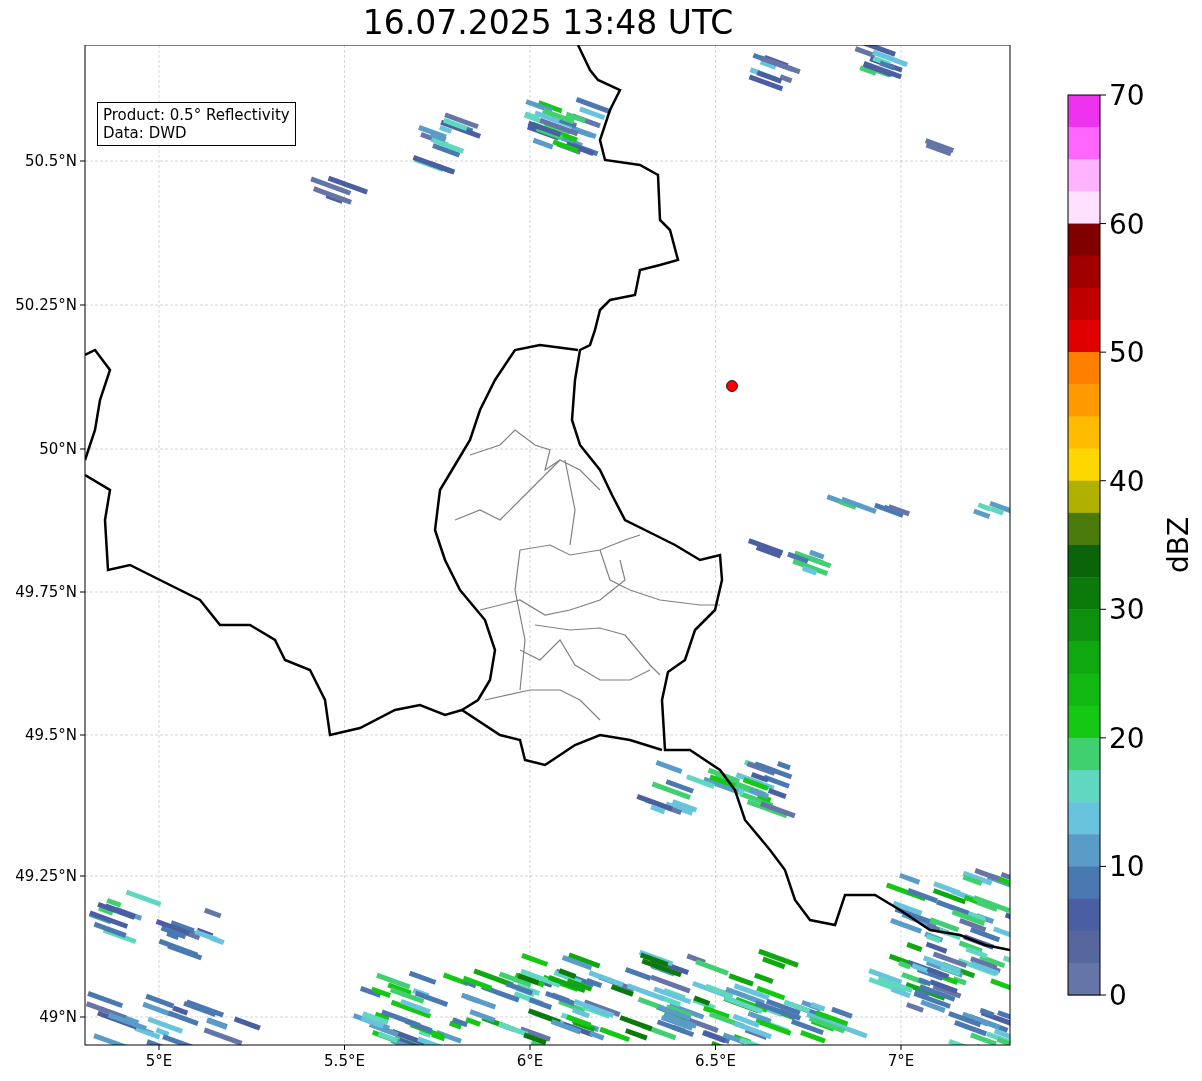 This screenshot has height=1081, width=1202. What do you see at coordinates (58, 1017) in the screenshot?
I see `latitude-label: 49°N` at bounding box center [58, 1017].